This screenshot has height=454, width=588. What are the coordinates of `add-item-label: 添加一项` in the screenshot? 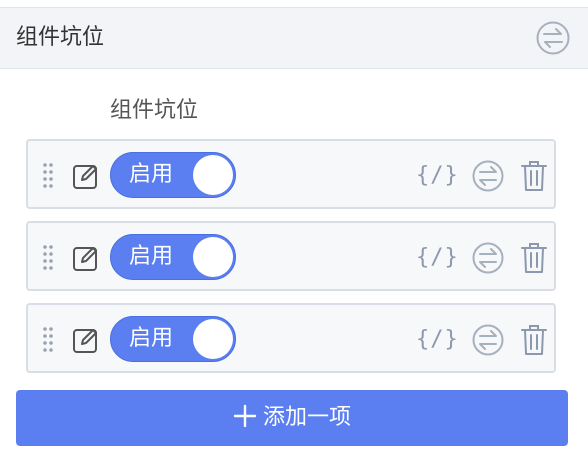 It's located at (306, 417).